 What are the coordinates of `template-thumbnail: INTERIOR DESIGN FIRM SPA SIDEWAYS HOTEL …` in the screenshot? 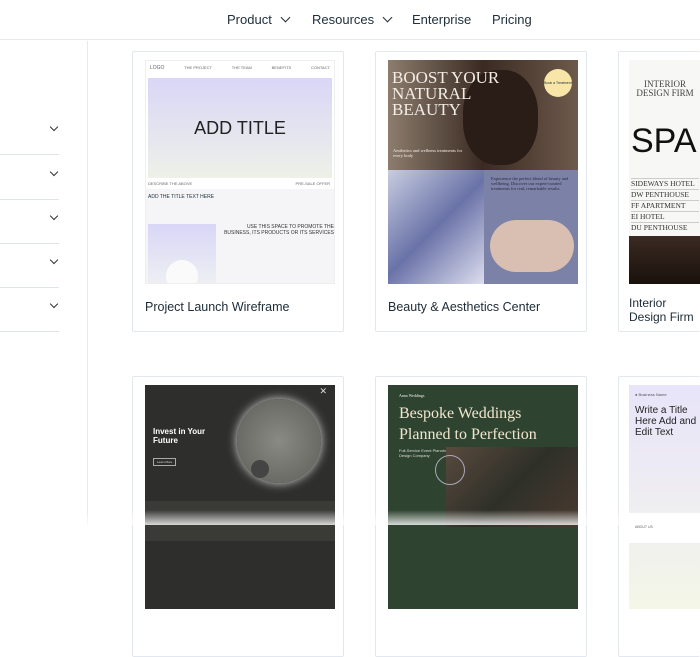 It's located at (664, 172).